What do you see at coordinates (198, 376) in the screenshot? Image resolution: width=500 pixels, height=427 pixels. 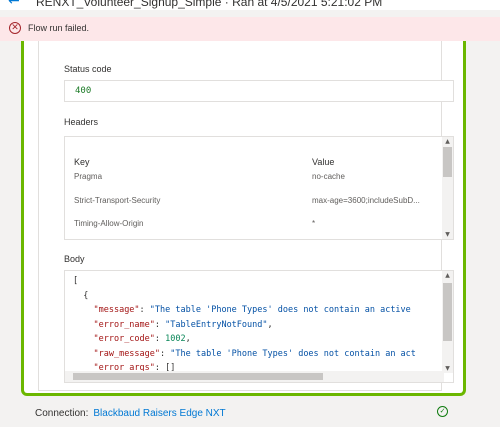 I see `body-horizontal-thumb` at bounding box center [198, 376].